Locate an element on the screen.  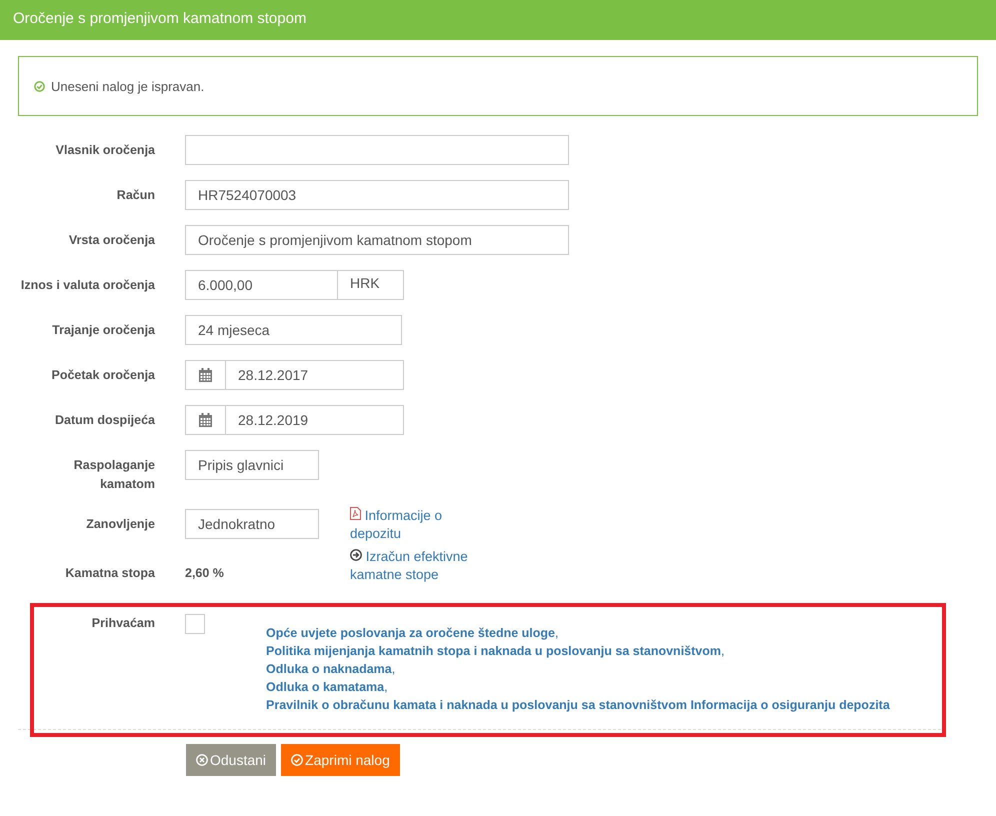
field-label: Početak oročenja is located at coordinates (102, 375).